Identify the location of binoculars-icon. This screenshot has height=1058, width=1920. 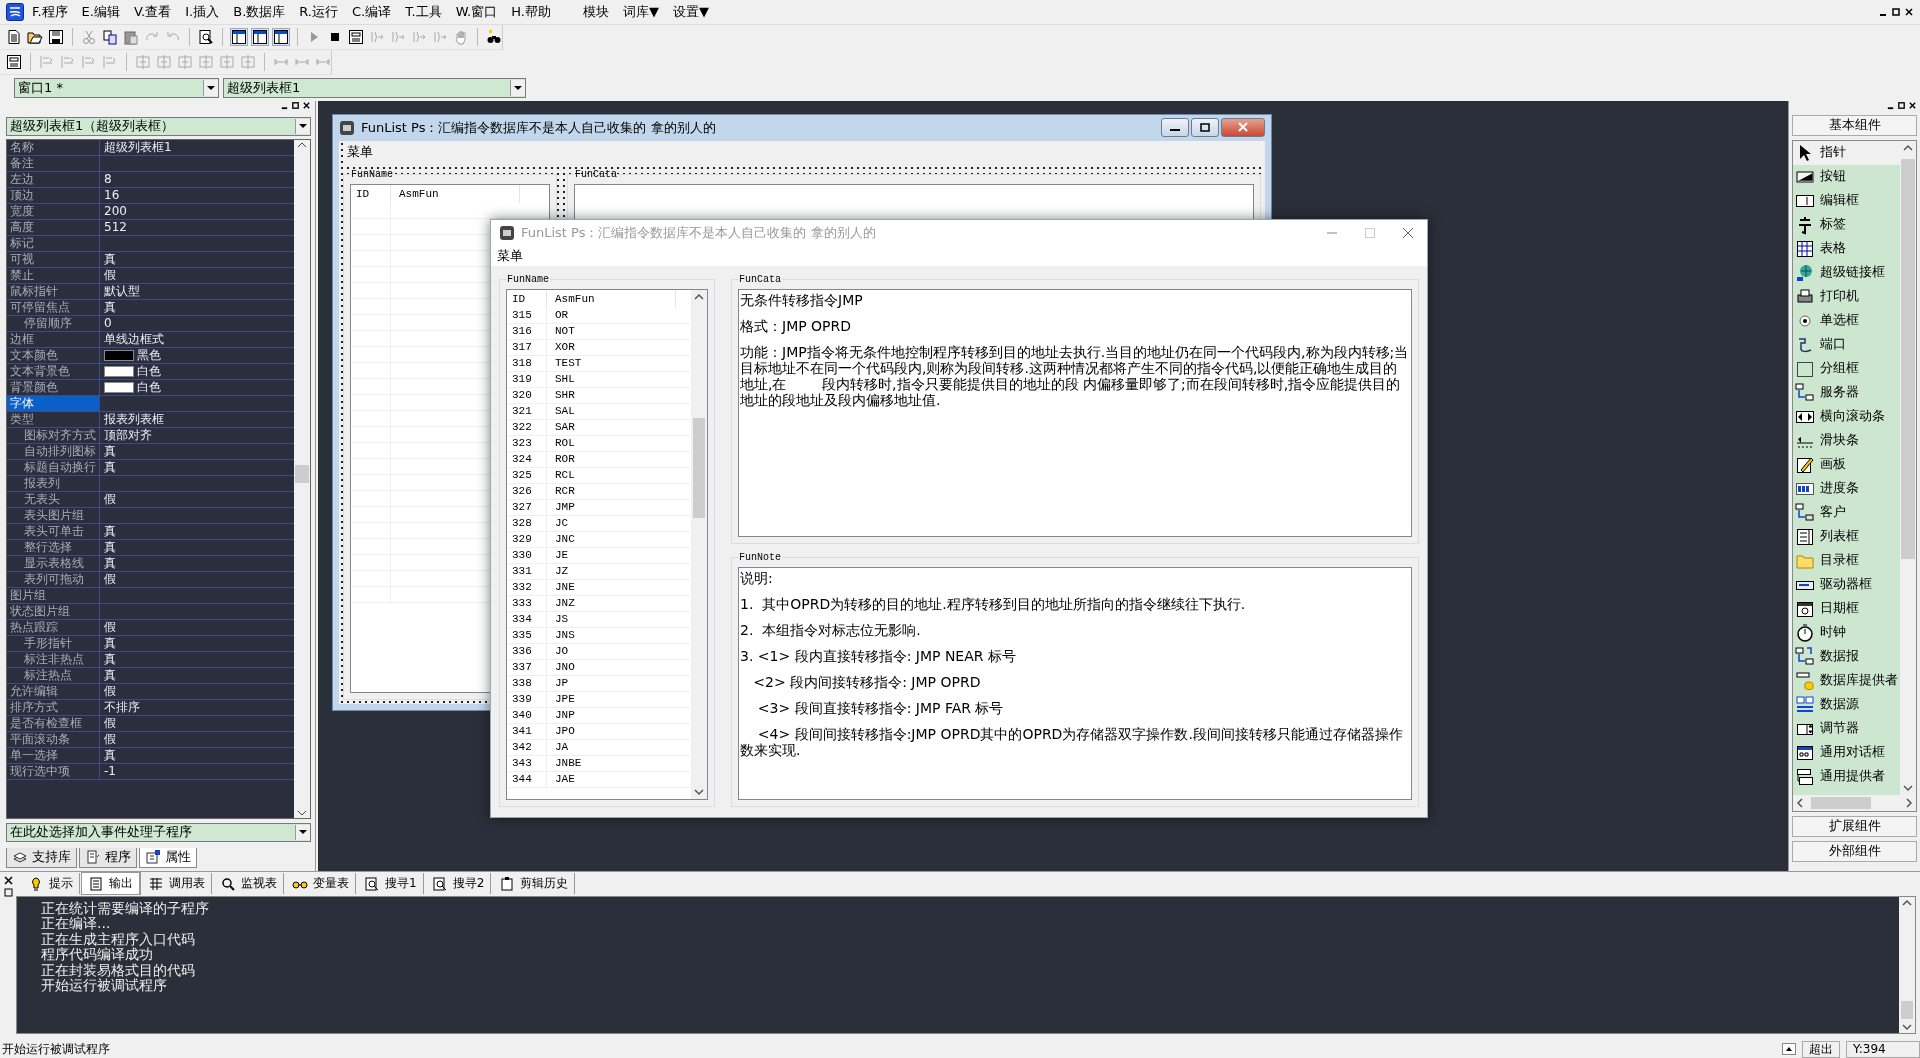
(494, 36).